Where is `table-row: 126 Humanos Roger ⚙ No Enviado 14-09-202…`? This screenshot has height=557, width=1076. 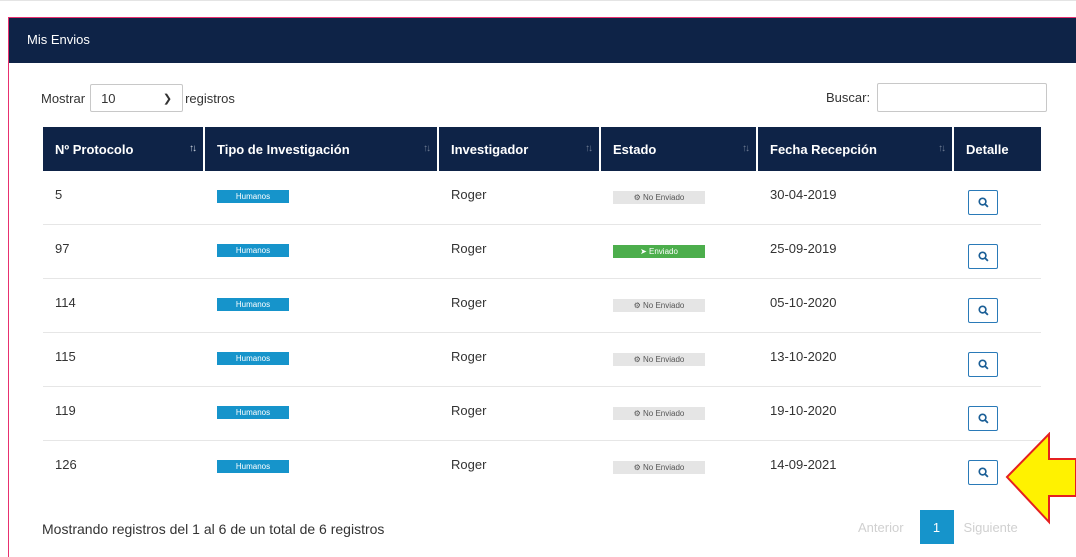
table-row: 126 Humanos Roger ⚙ No Enviado 14-09-202… is located at coordinates (542, 468).